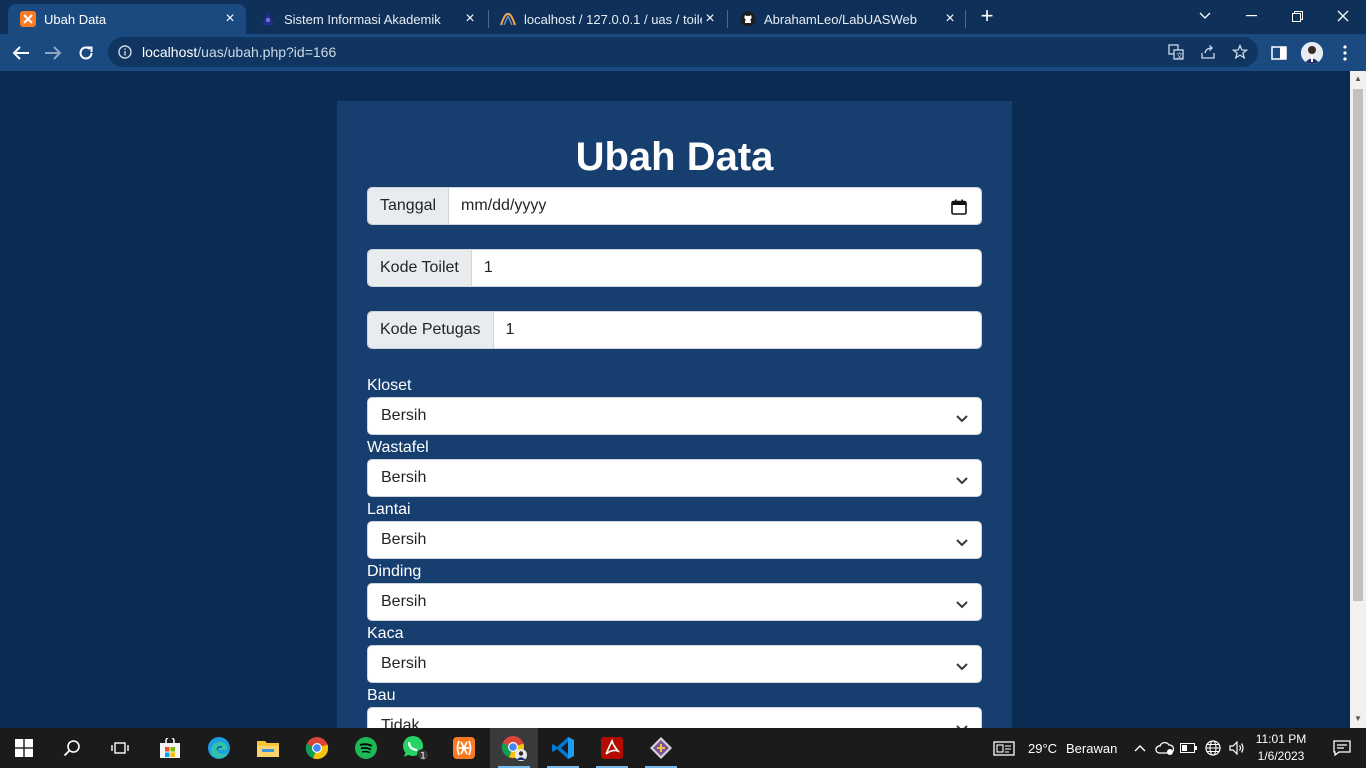 The width and height of the screenshot is (1366, 768). Describe the element at coordinates (420, 268) in the screenshot. I see `kode-toilet-label: Kode Toilet` at that location.